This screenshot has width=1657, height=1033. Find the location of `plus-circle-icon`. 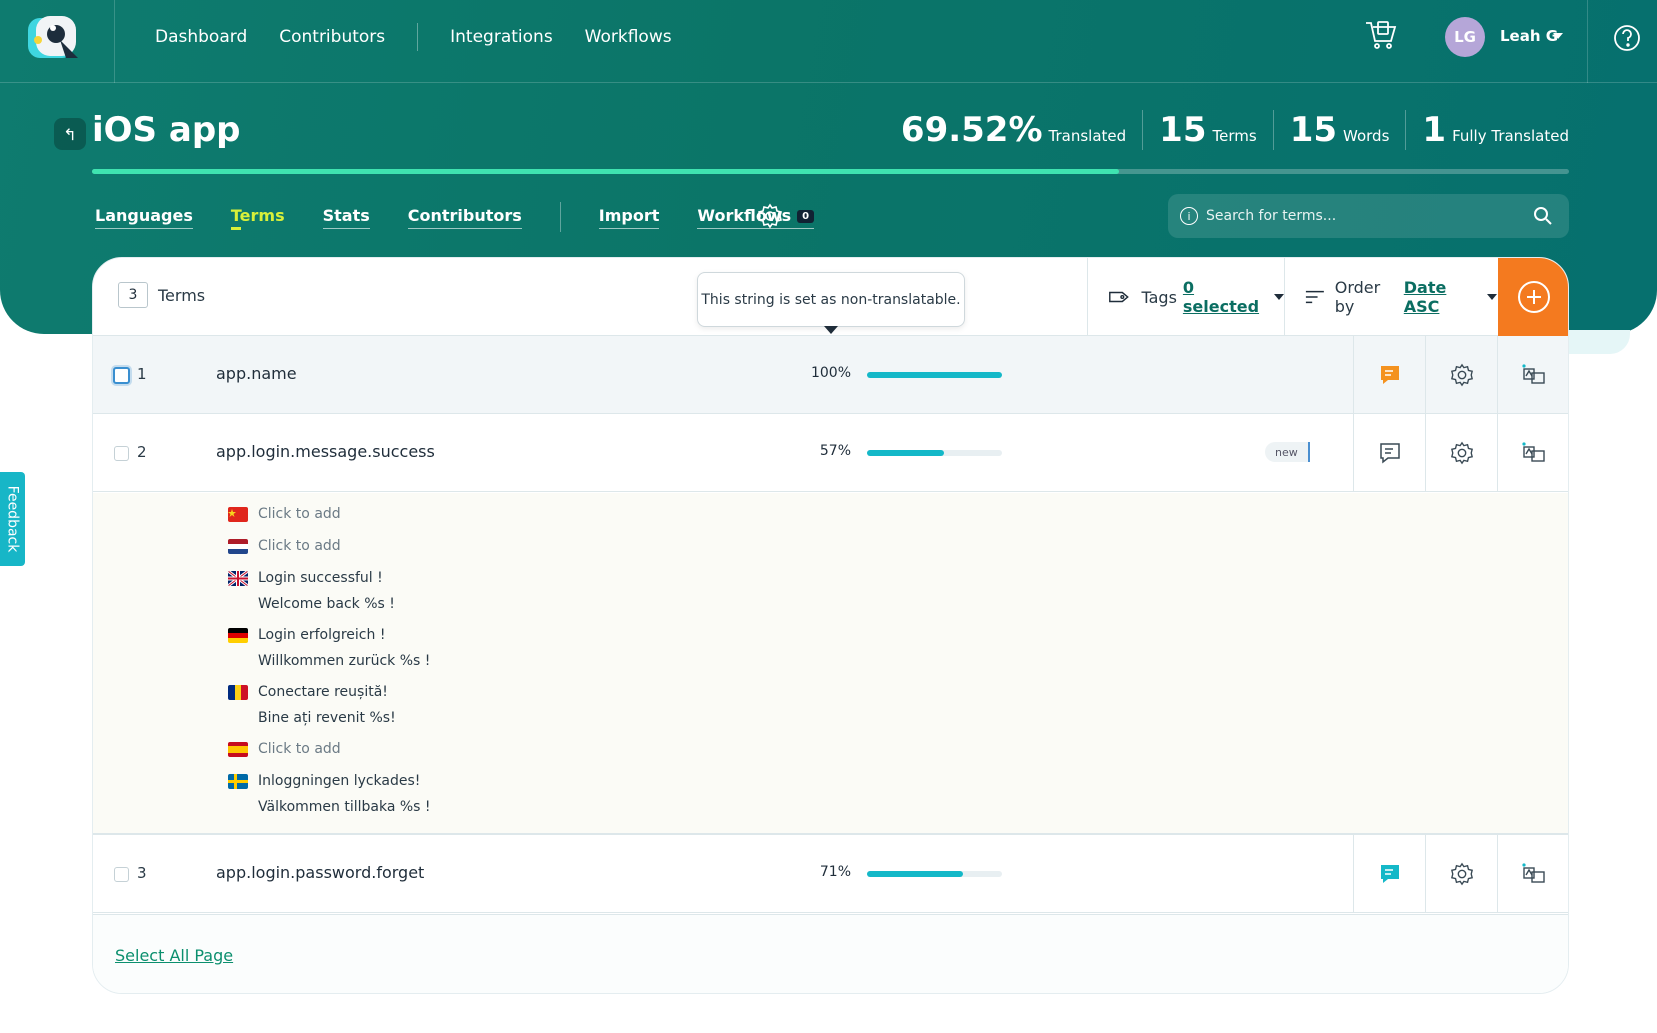

plus-circle-icon is located at coordinates (1534, 297).